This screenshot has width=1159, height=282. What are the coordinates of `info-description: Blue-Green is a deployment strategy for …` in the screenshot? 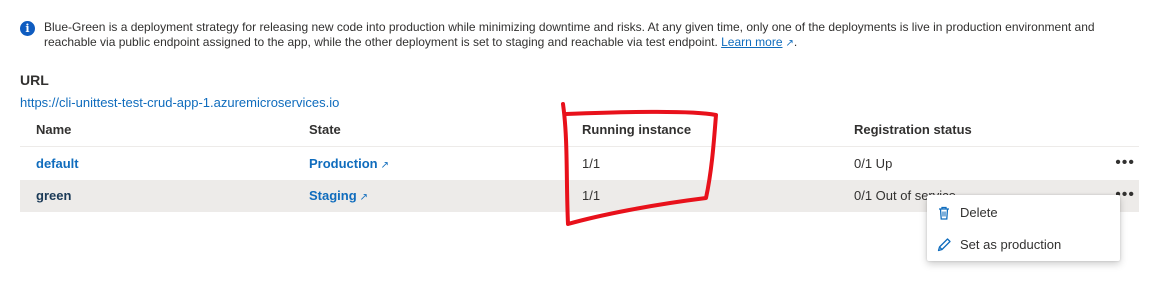 It's located at (569, 34).